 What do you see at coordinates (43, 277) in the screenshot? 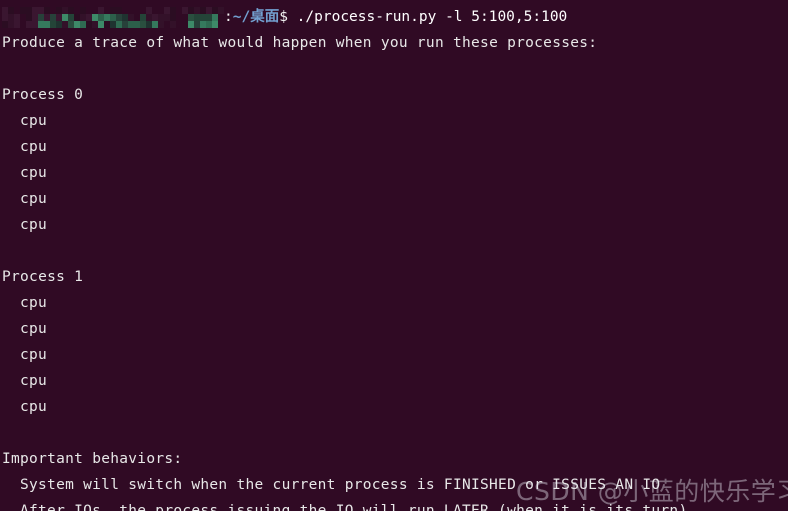
I see `output-line: Process 1` at bounding box center [43, 277].